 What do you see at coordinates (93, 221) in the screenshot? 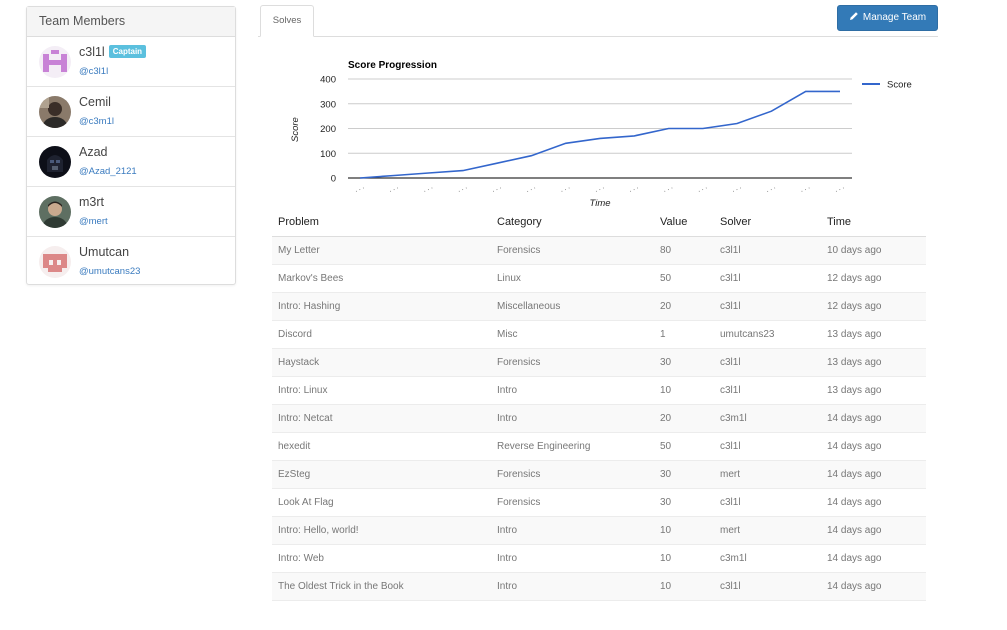
I see `member-handle: @mert` at bounding box center [93, 221].